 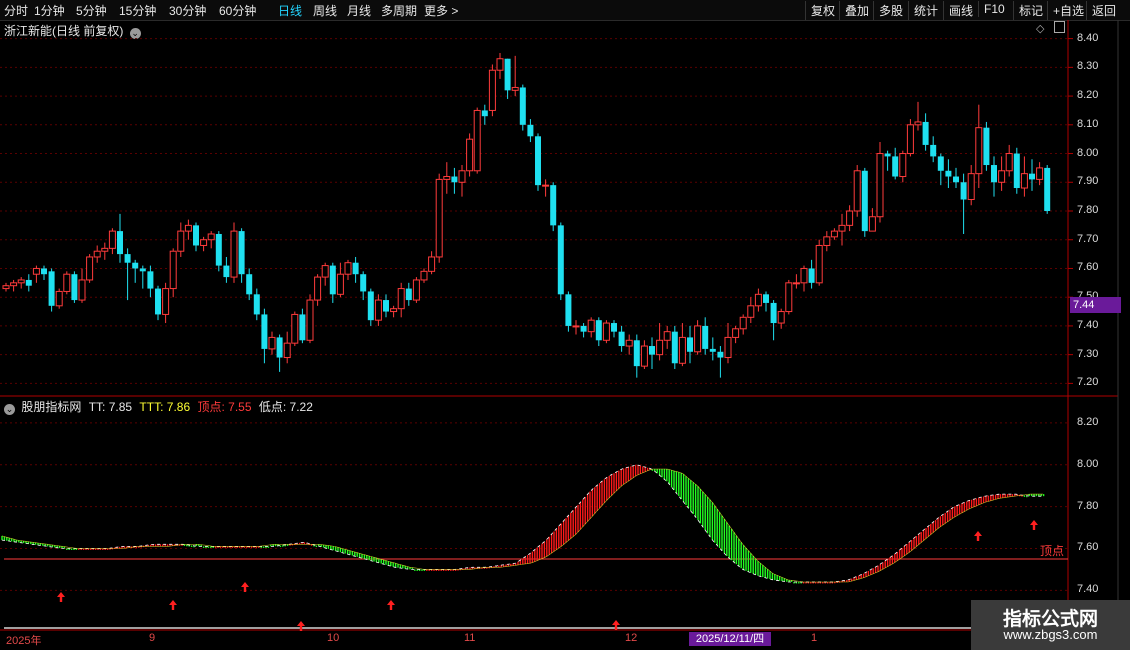 What do you see at coordinates (1088, 324) in the screenshot?
I see `y-tick-label: 7.40` at bounding box center [1088, 324].